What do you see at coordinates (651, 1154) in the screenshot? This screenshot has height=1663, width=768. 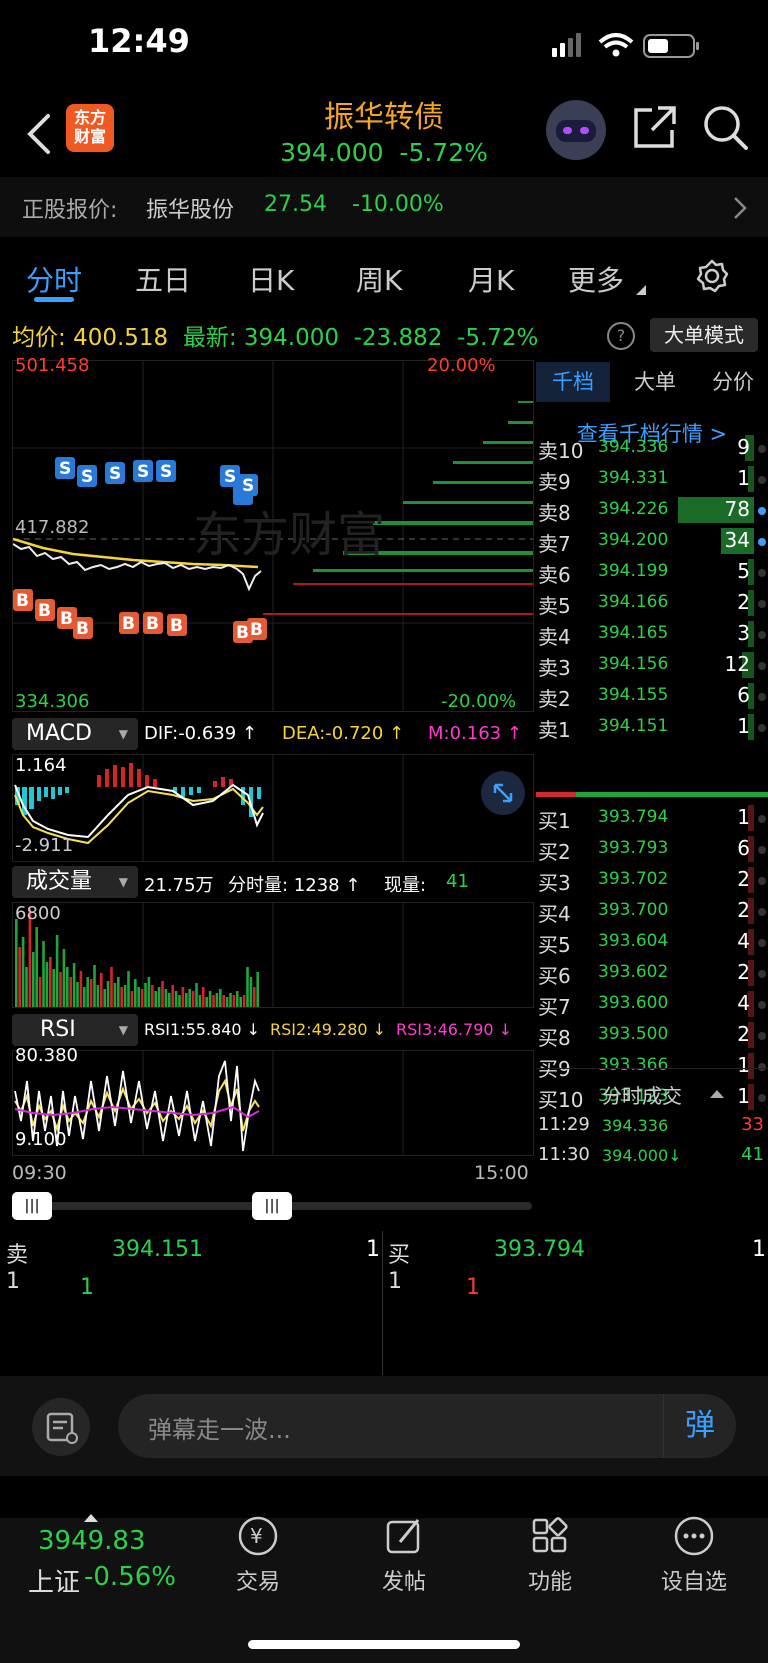 I see `trade-row: 11:30 394.000↓ 41` at bounding box center [651, 1154].